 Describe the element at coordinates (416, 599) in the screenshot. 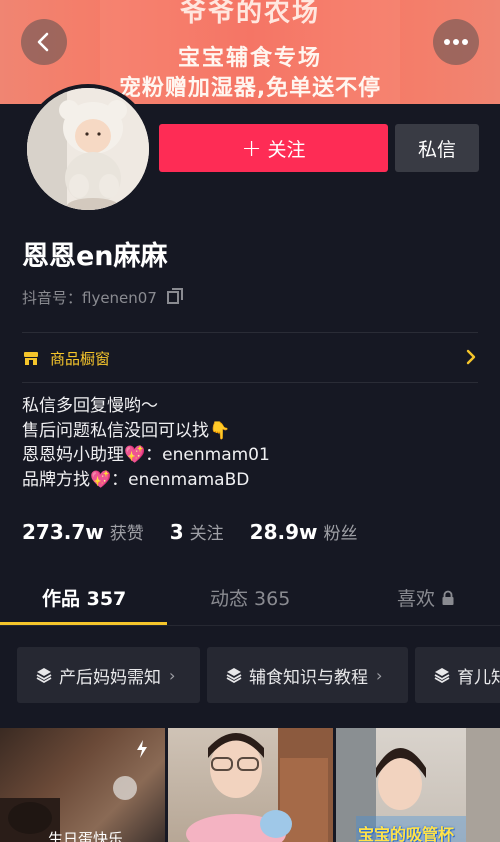

I see `tab-likes-label: 喜欢` at that location.